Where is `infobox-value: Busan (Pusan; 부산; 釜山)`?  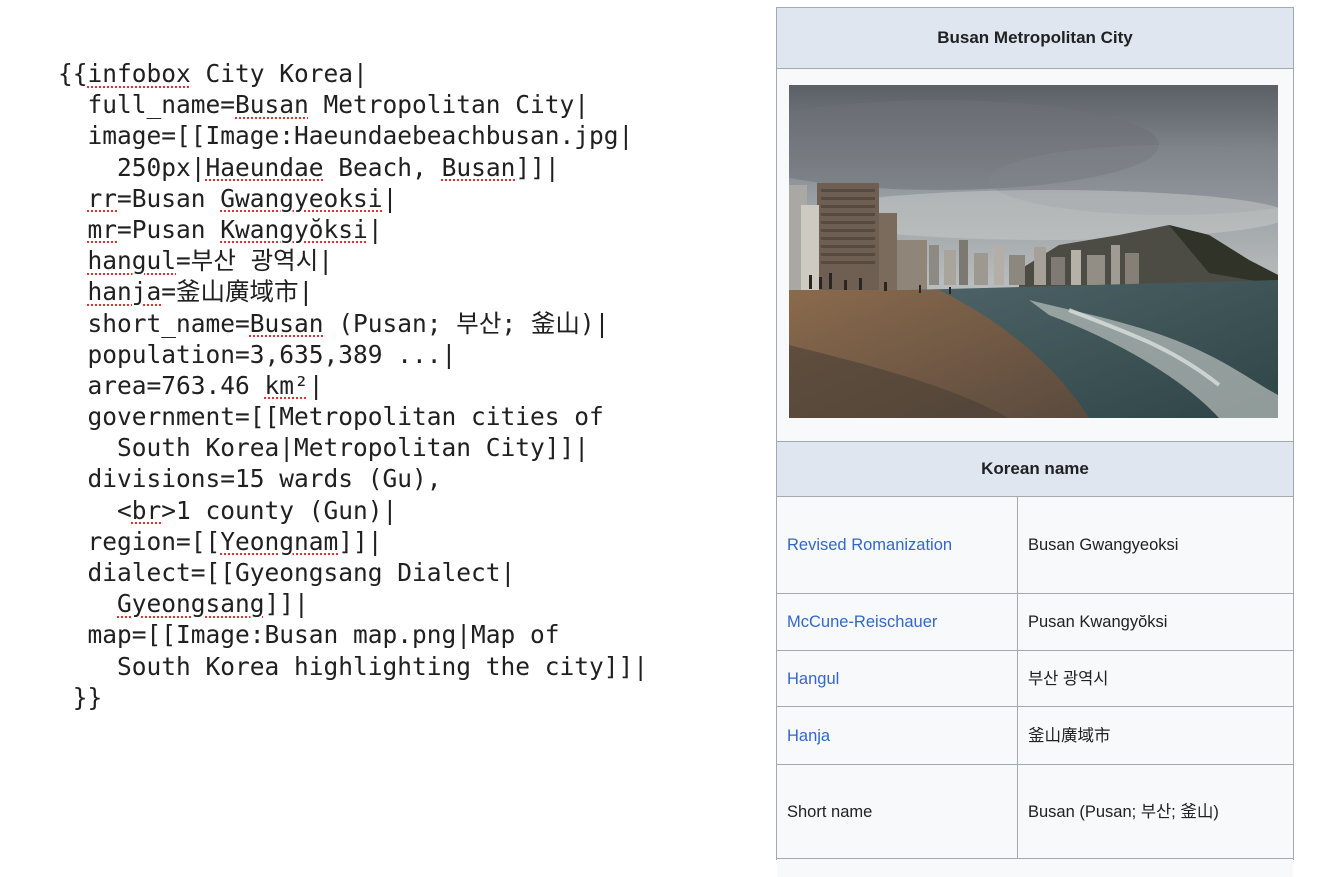
infobox-value: Busan (Pusan; 부산; 釜山) is located at coordinates (1123, 811).